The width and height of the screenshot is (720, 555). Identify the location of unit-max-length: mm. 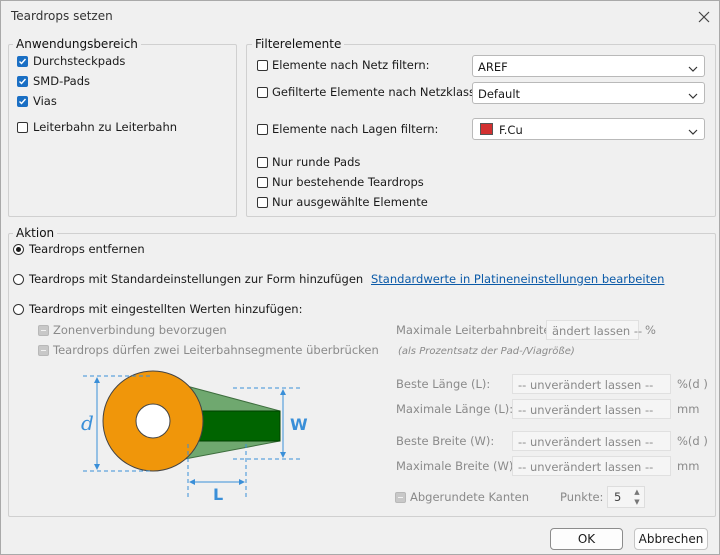
(688, 409).